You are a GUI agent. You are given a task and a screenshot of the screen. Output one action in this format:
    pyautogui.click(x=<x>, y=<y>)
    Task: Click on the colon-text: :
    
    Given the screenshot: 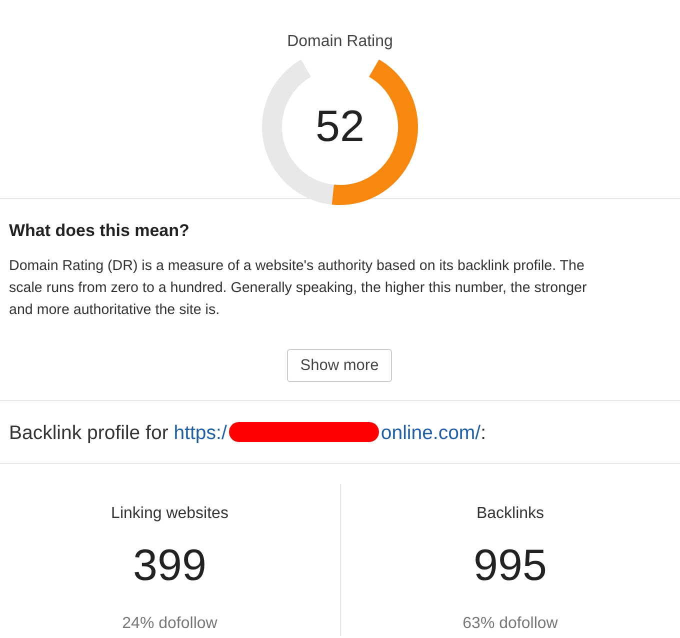 What is the action you would take?
    pyautogui.click(x=483, y=433)
    